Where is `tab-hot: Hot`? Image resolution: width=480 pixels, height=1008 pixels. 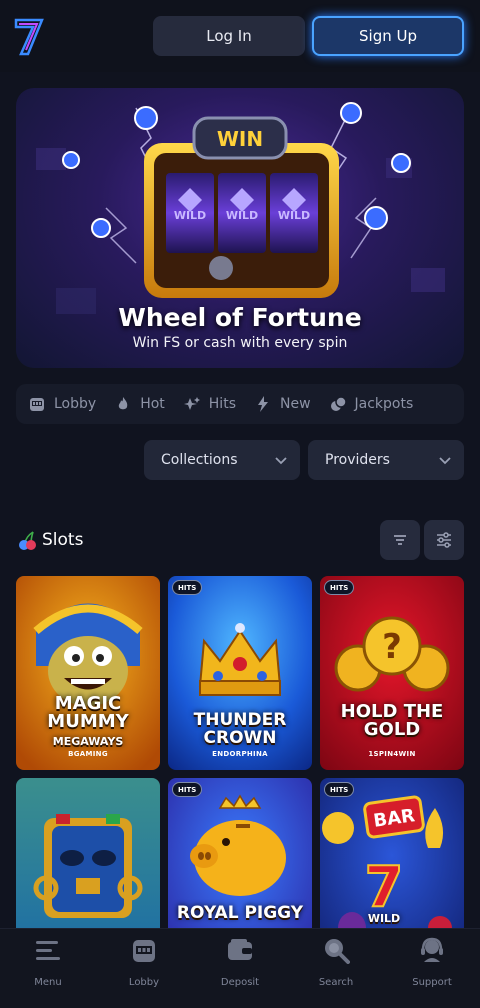 tab-hot: Hot is located at coordinates (139, 404).